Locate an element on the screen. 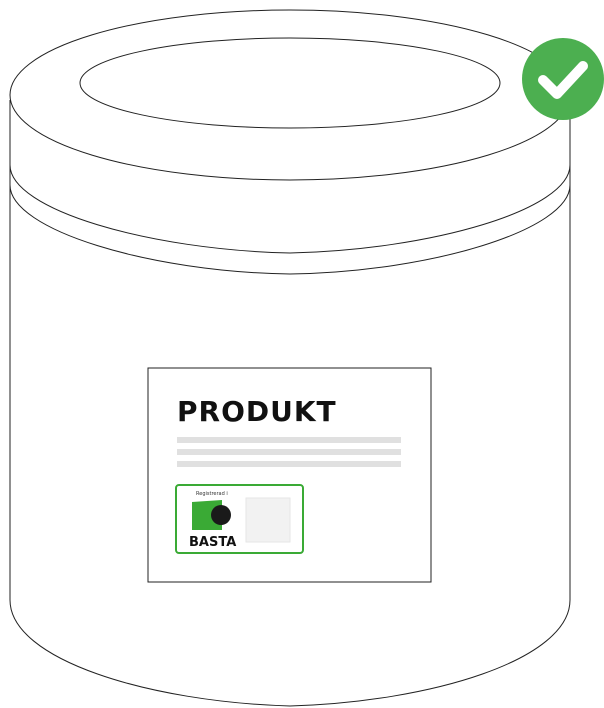 The image size is (604, 708). basta-caption: Registrerad i is located at coordinates (212, 494).